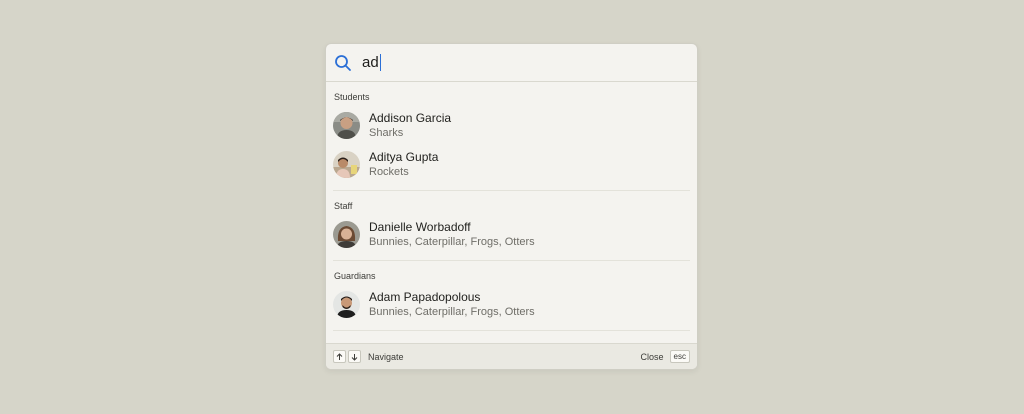  What do you see at coordinates (425, 296) in the screenshot?
I see `result-name: Adam Papadopolous` at bounding box center [425, 296].